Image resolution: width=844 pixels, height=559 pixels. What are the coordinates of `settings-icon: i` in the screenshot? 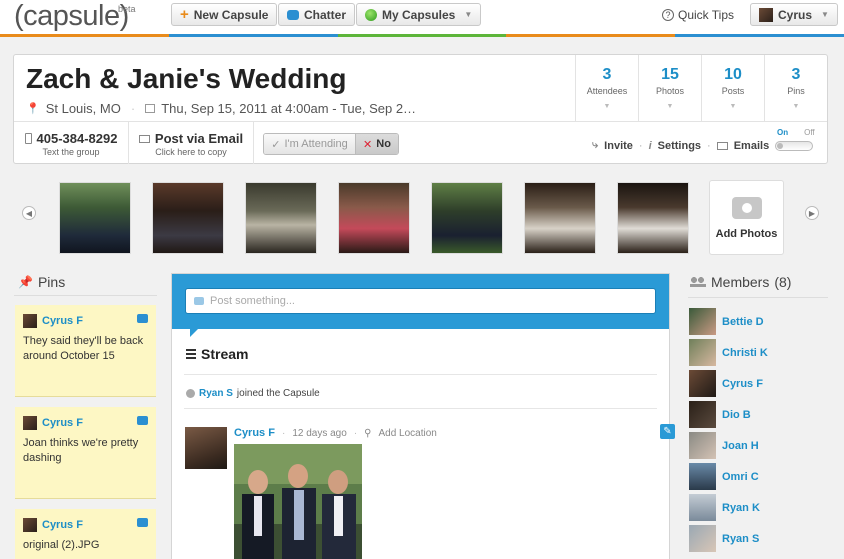 It's located at (650, 145).